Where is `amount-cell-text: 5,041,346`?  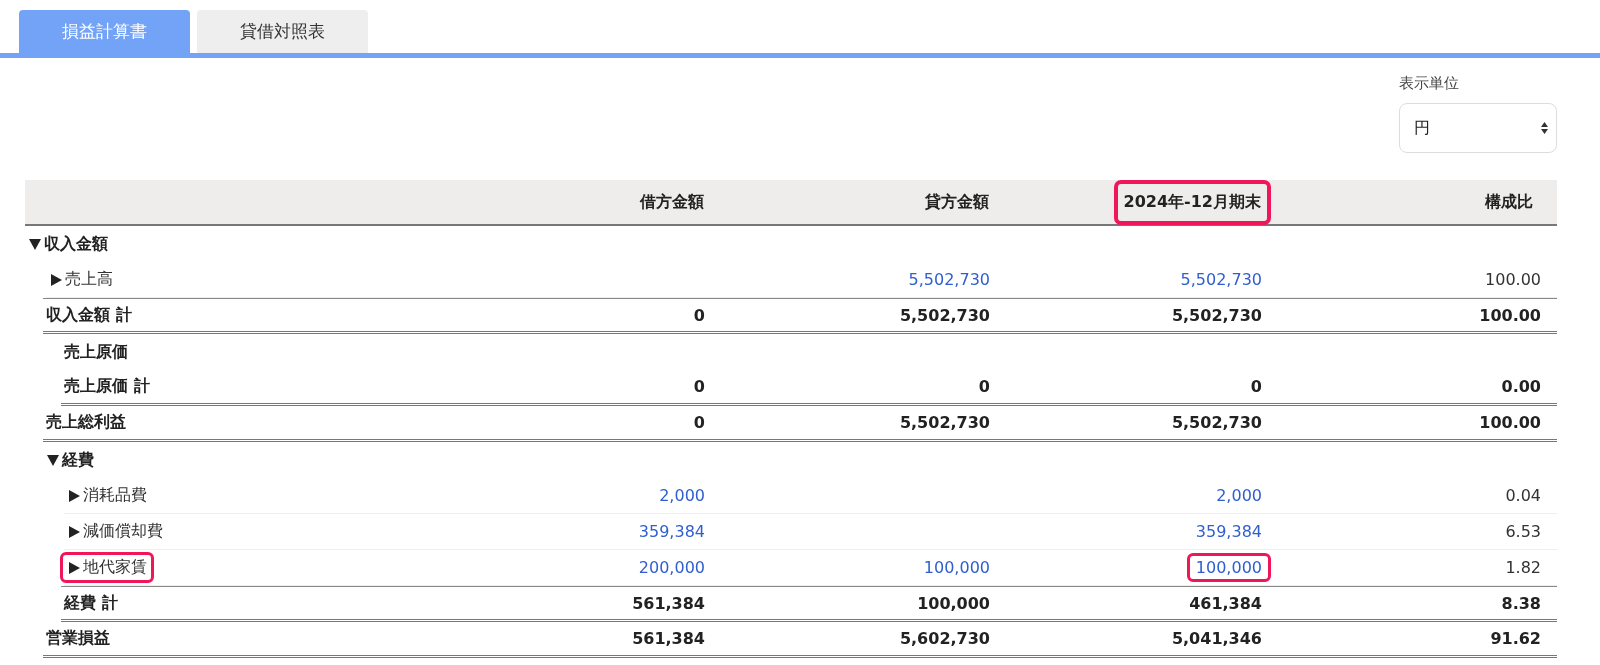
amount-cell-text: 5,041,346 is located at coordinates (1216, 639).